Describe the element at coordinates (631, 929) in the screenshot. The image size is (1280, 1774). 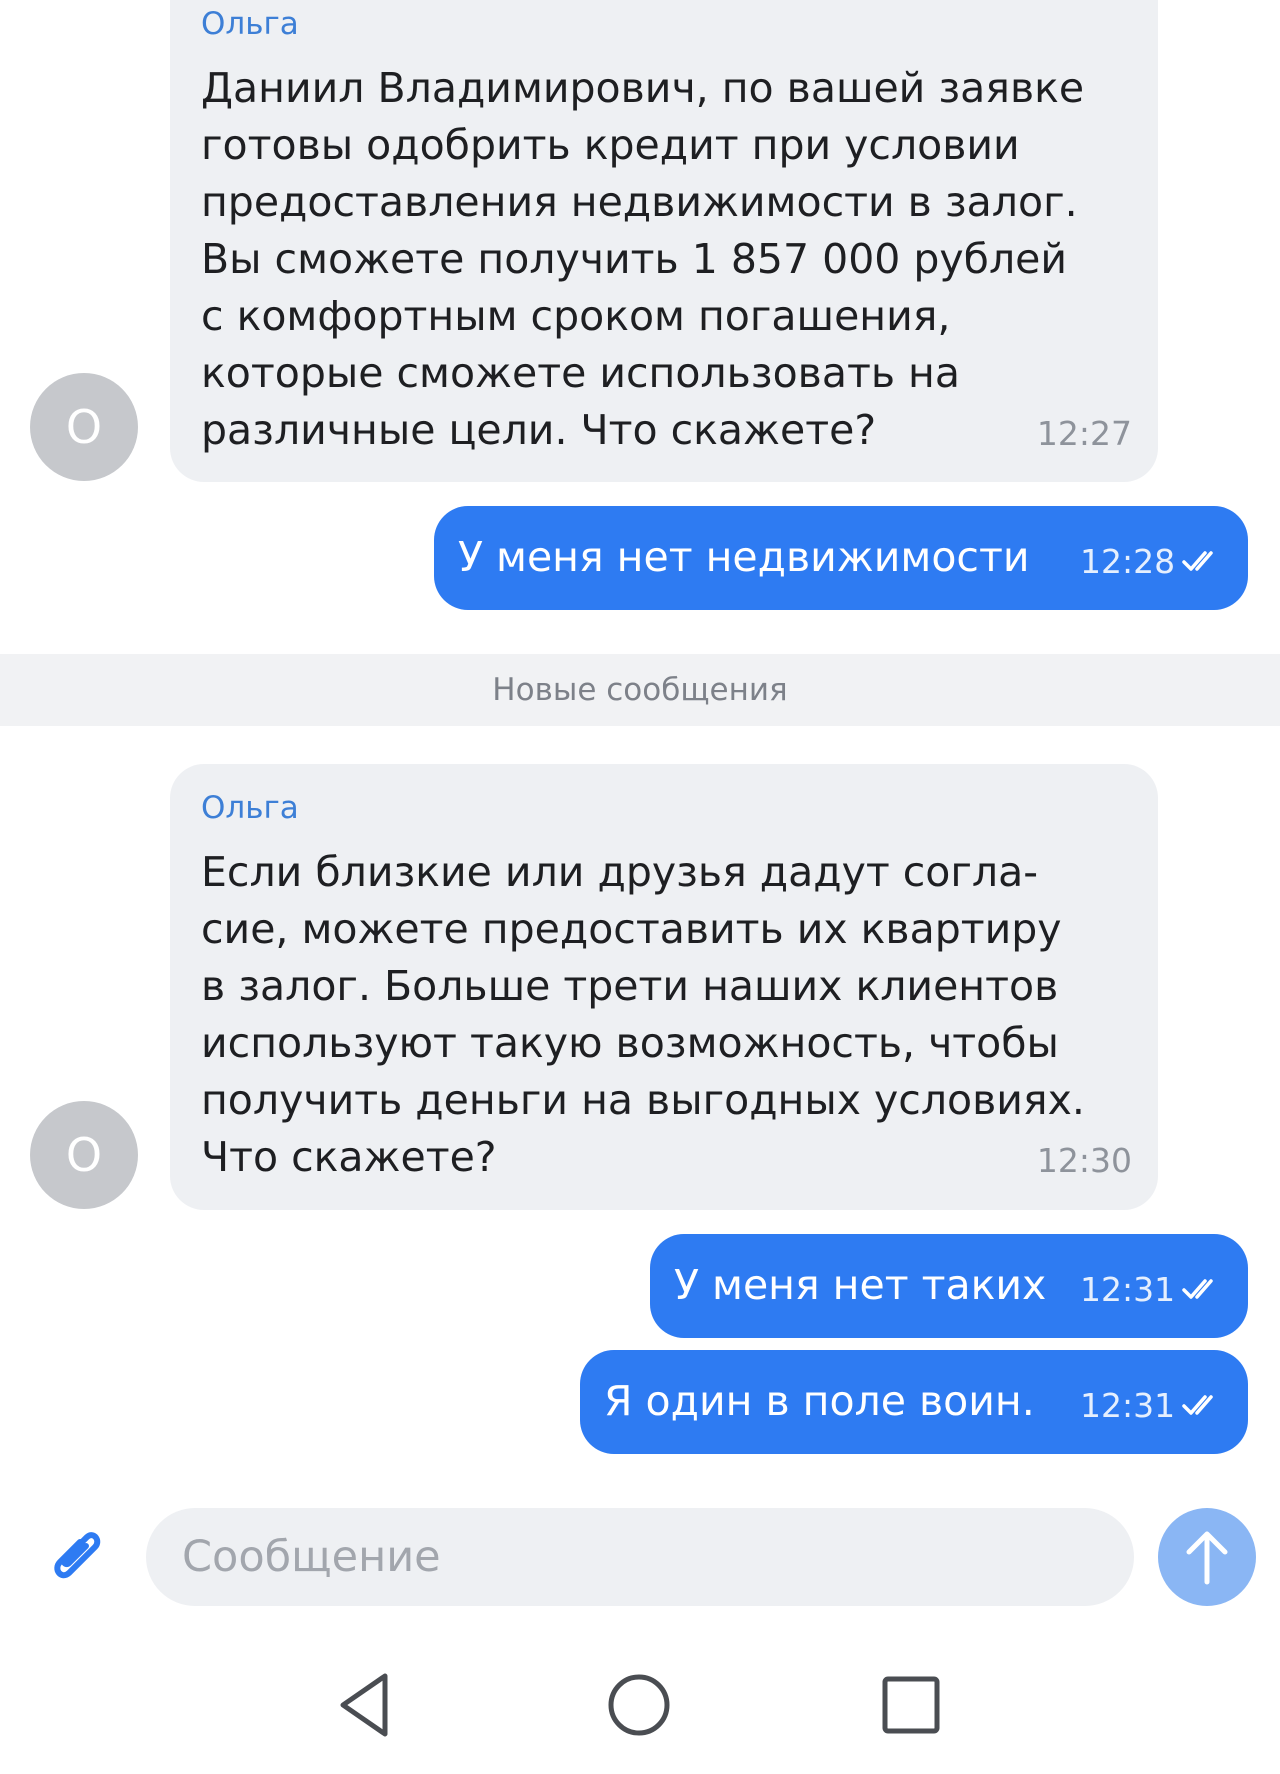
I see `message-text-line: сие, можете предоставить их квартиру` at that location.